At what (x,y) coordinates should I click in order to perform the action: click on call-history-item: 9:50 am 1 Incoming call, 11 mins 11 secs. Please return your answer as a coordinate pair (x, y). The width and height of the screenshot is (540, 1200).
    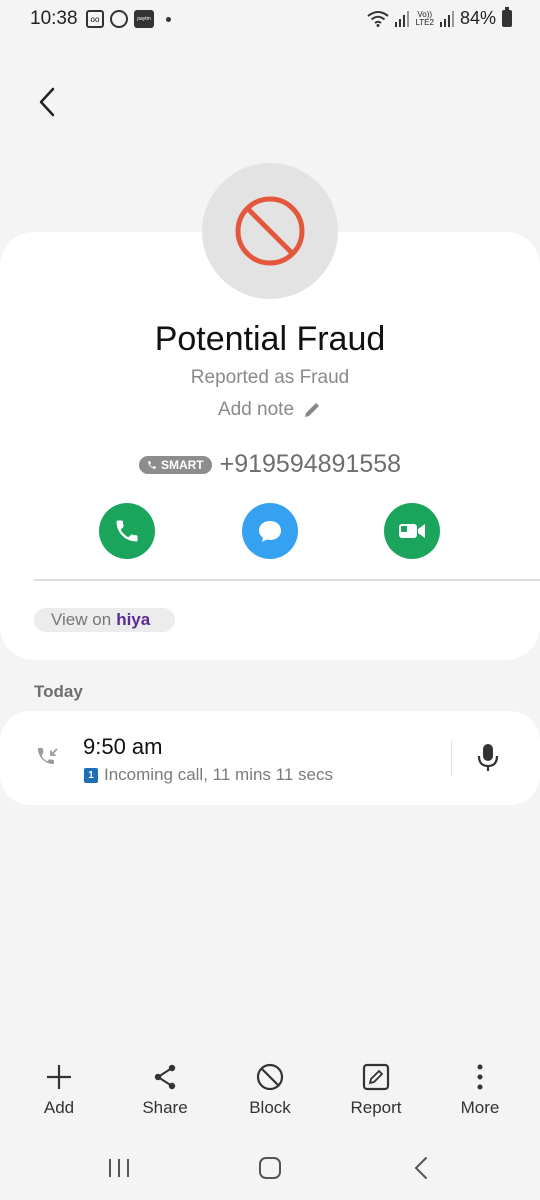
    Looking at the image, I should click on (270, 758).